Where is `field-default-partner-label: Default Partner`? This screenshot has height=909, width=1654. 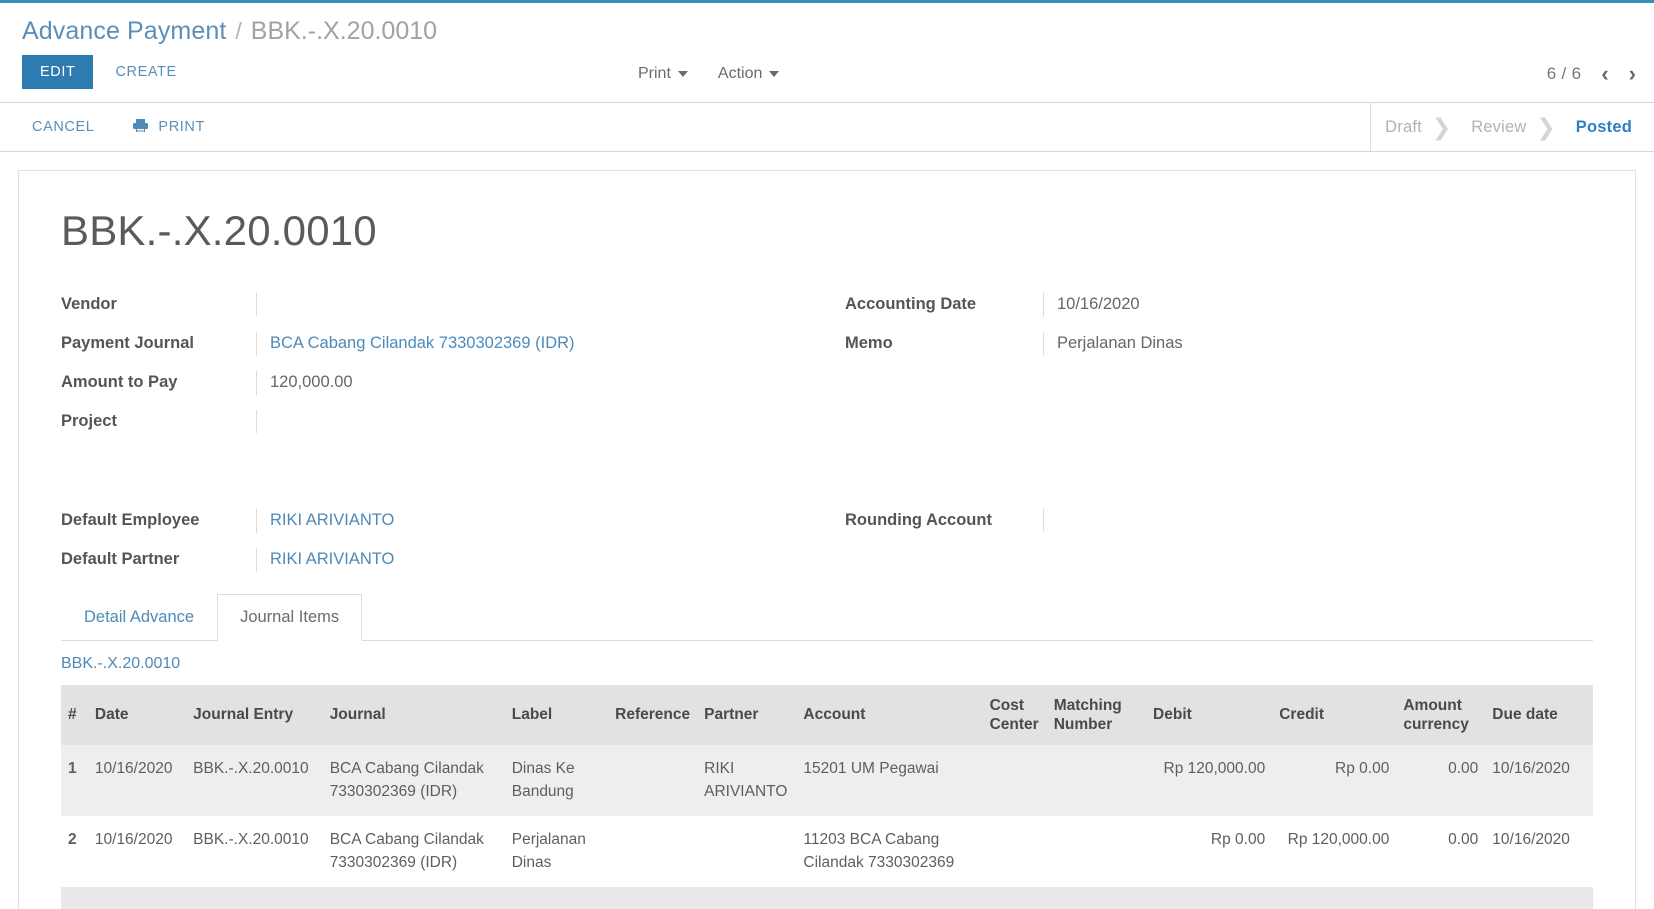
field-default-partner-label: Default Partner is located at coordinates (120, 558).